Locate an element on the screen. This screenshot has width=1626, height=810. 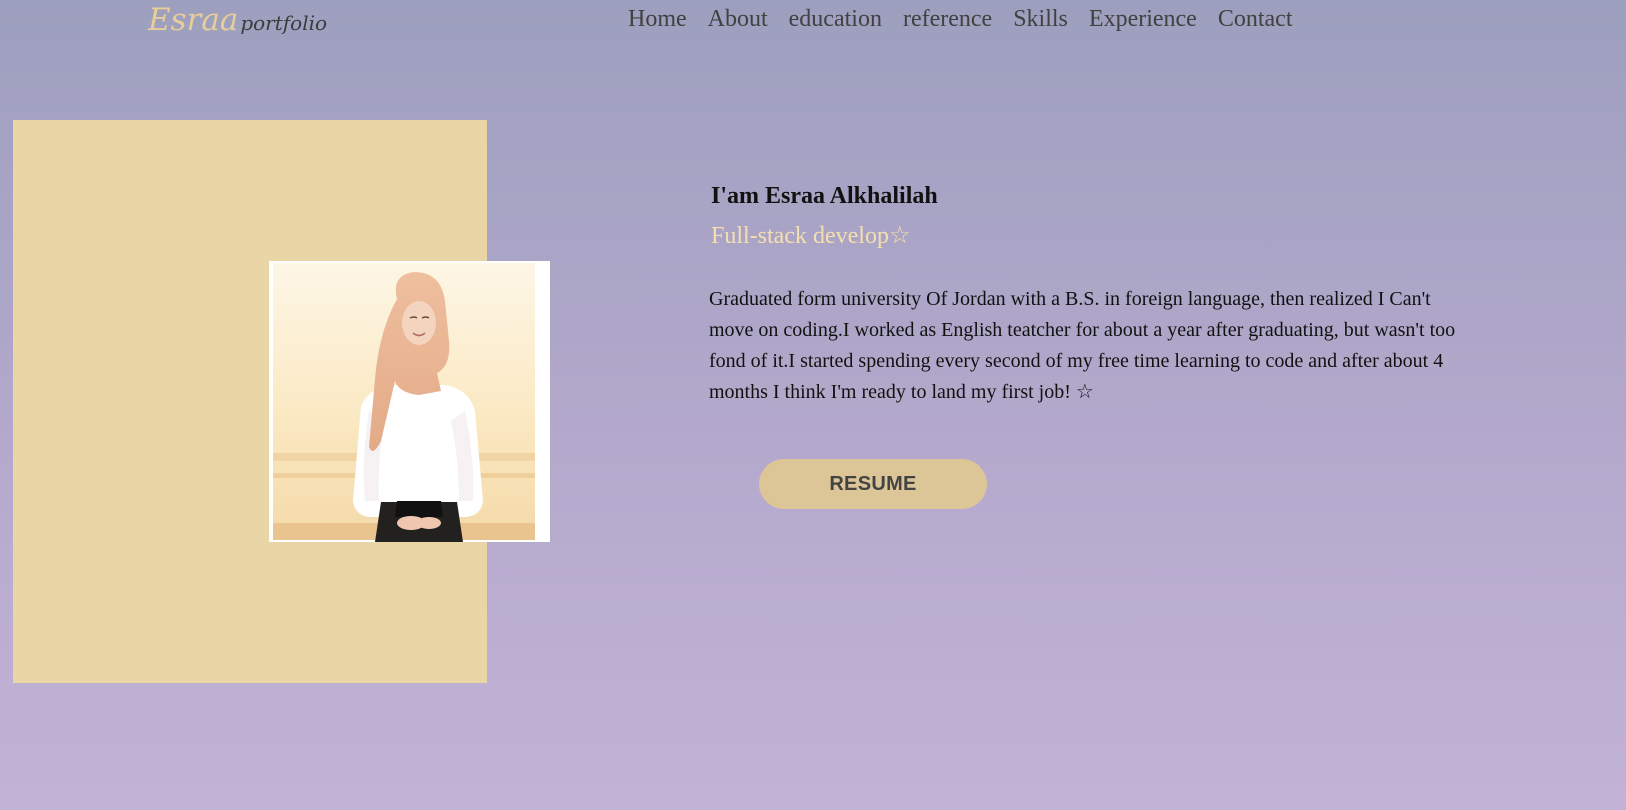
profile-photo-image is located at coordinates (404, 402).